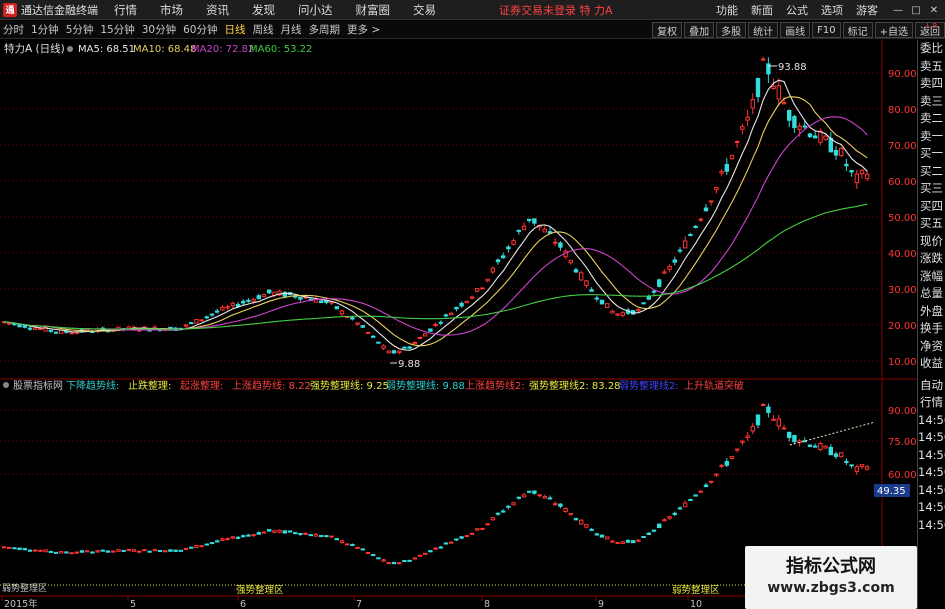  I want to click on period-timeshare: 分时, so click(13, 29).